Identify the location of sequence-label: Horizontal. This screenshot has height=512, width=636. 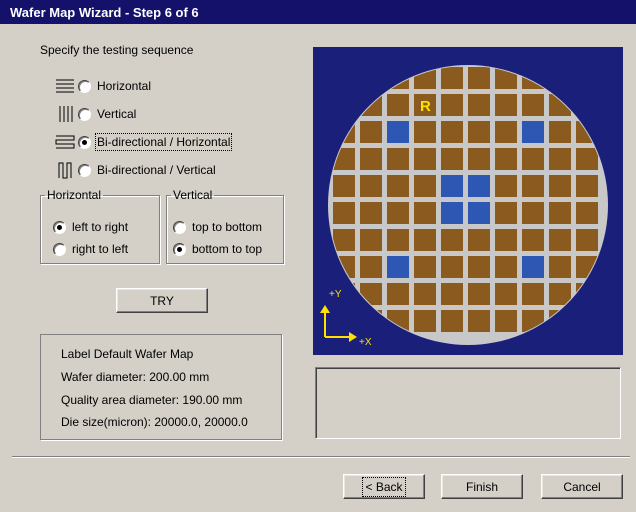
(124, 86).